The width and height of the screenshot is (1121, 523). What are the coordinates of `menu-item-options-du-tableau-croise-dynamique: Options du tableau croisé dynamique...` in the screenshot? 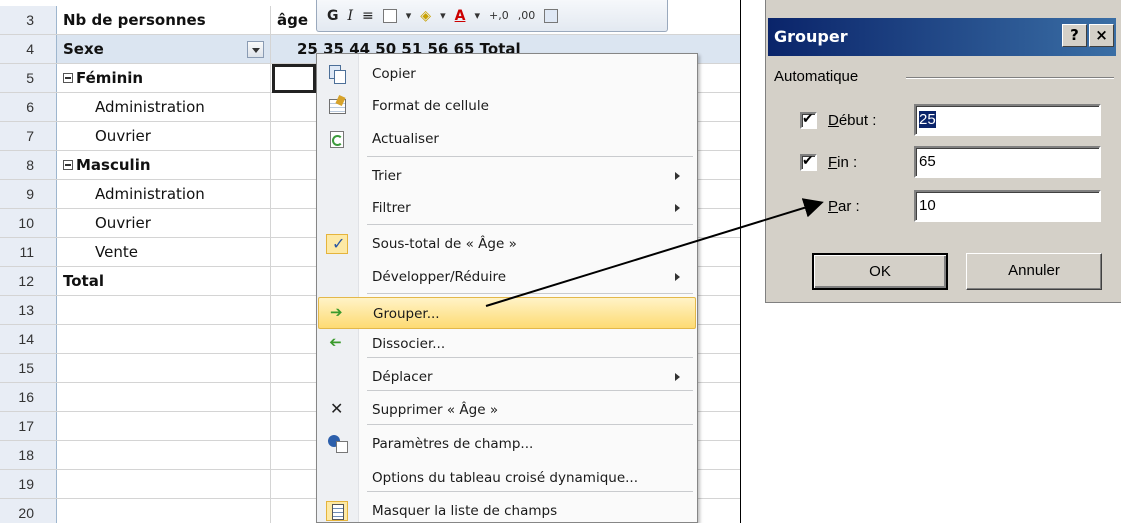 It's located at (507, 478).